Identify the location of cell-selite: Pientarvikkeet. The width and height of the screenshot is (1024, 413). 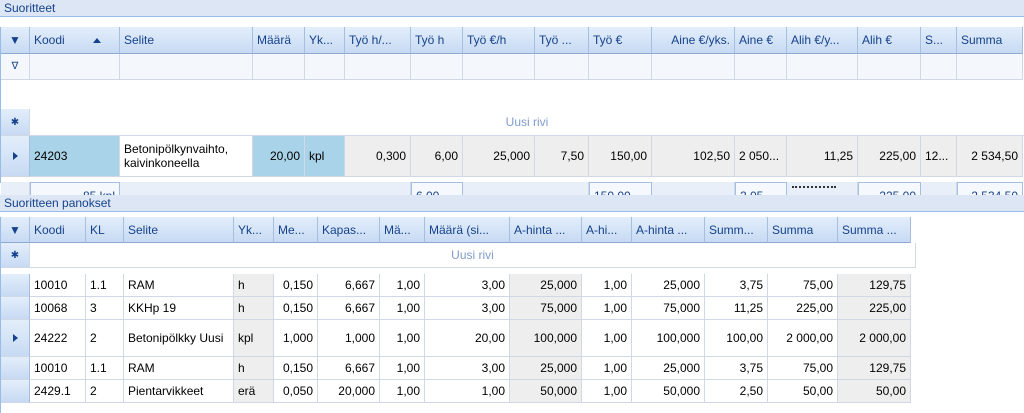
(179, 391).